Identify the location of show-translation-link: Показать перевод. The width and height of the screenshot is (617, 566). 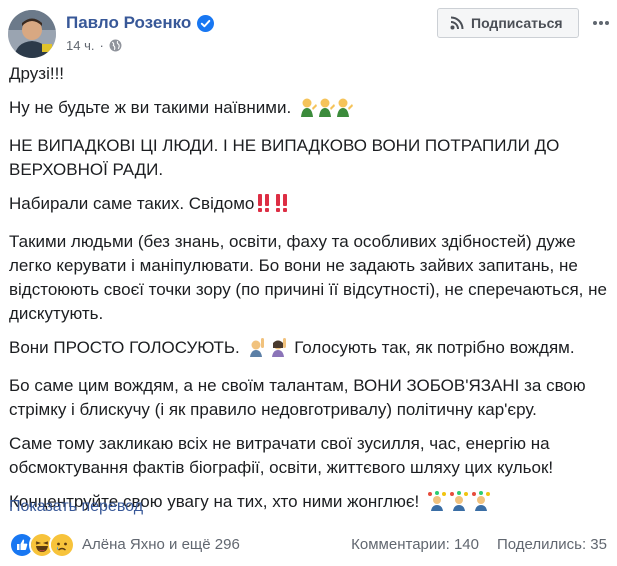
(76, 507).